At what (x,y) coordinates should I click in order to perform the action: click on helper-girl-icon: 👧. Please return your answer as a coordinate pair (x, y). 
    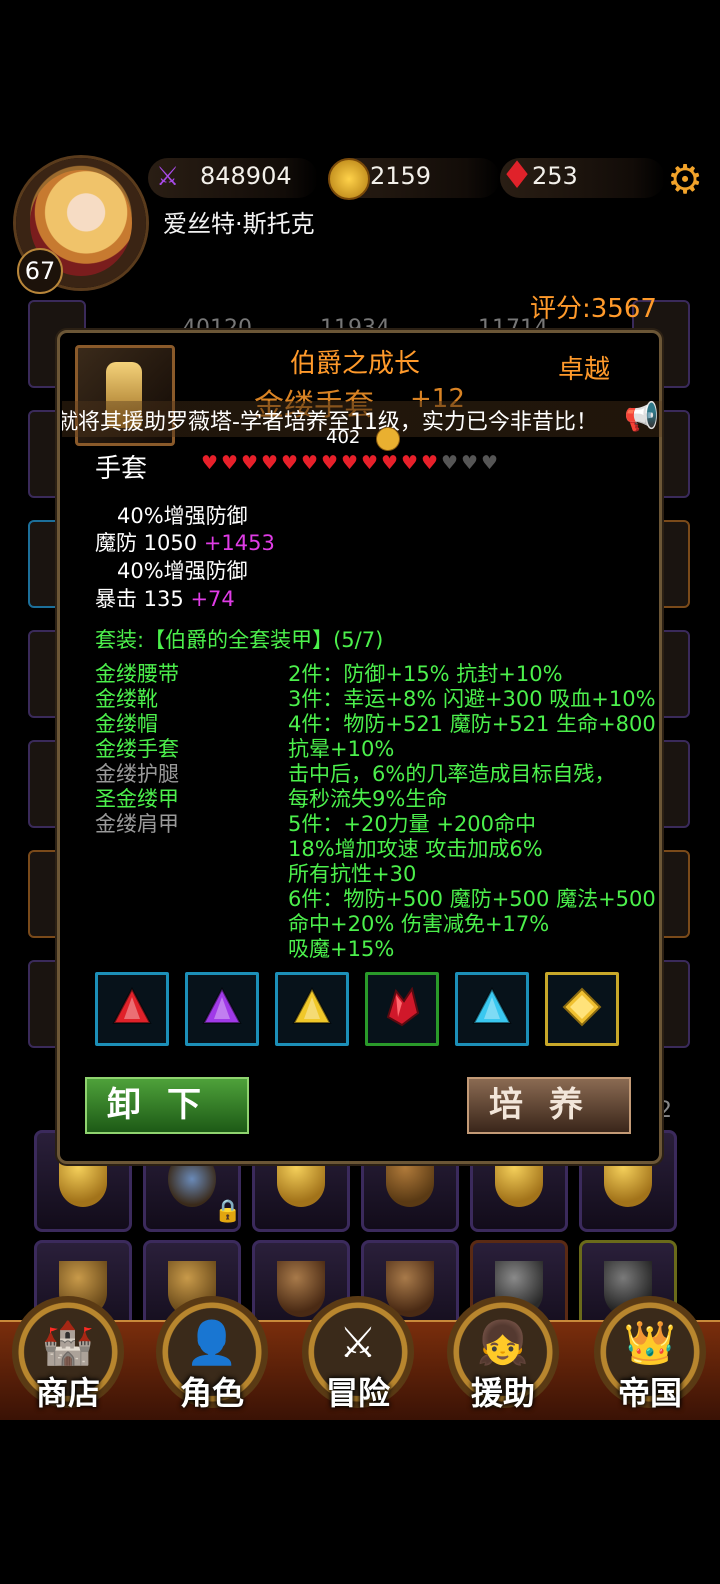
    Looking at the image, I should click on (503, 1342).